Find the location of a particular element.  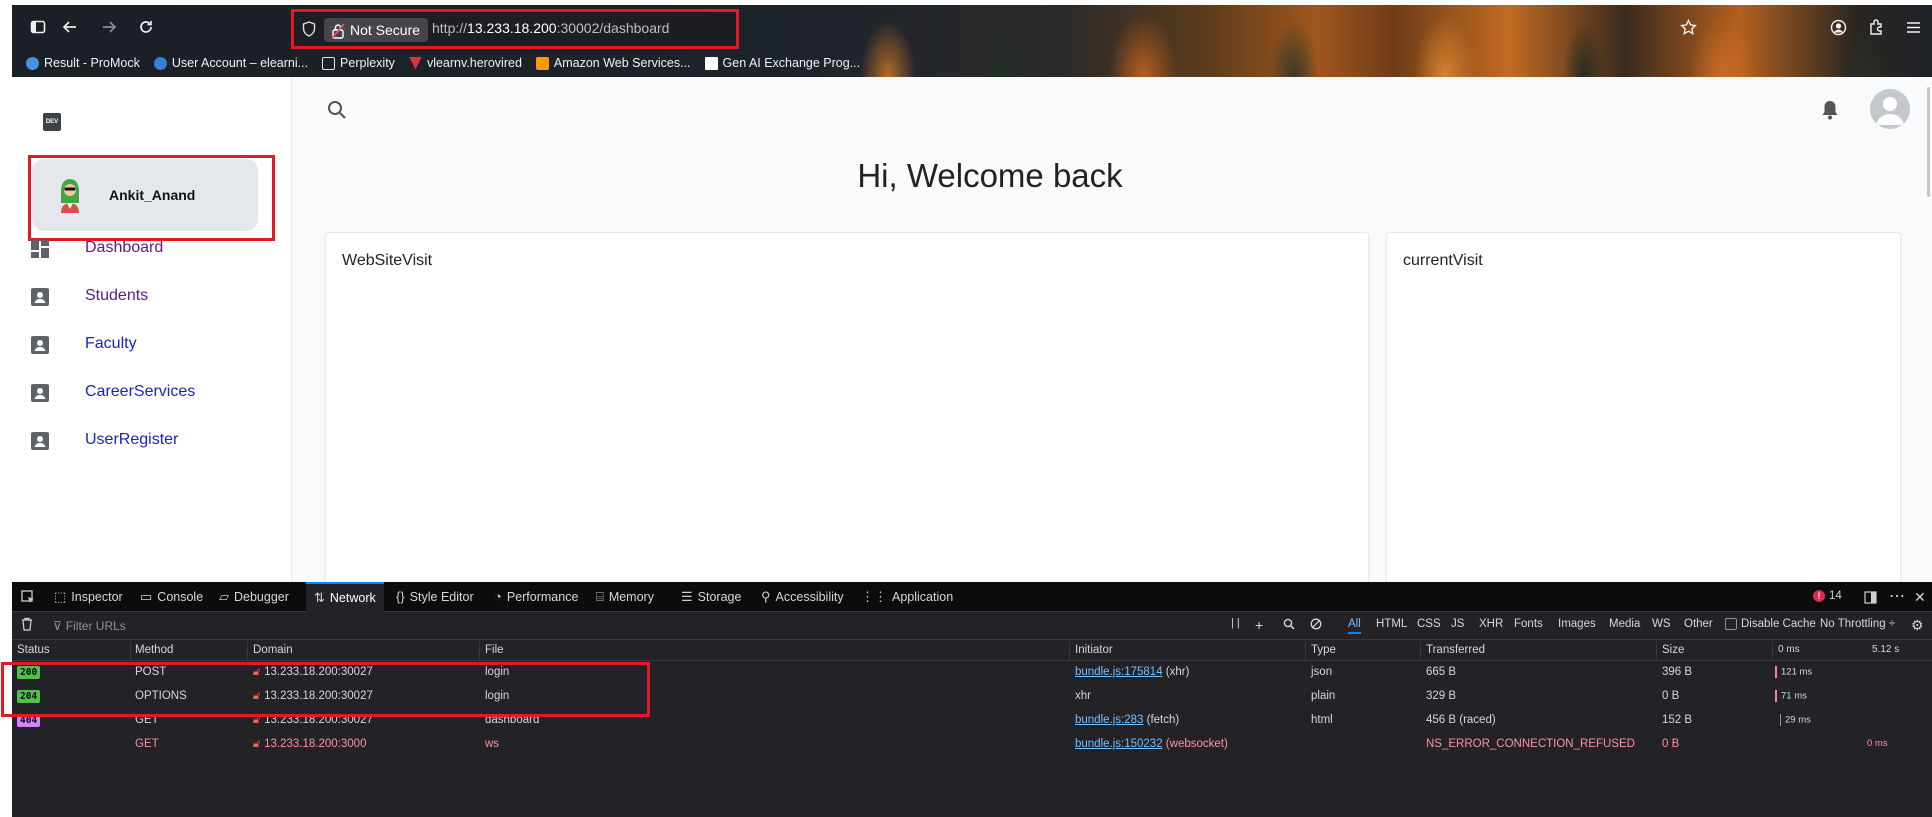

more-options-icon: ⋯ is located at coordinates (1897, 597).